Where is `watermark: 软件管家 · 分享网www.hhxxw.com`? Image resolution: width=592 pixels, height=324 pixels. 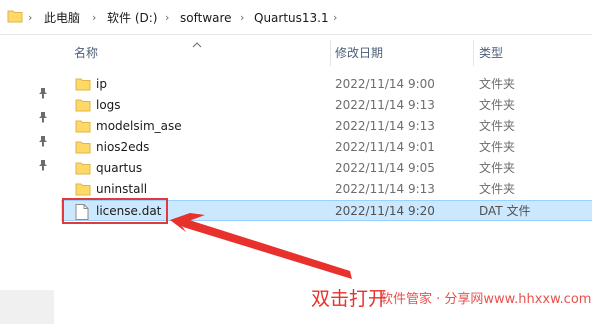 watermark: 软件管家 · 分享网www.hhxxw.com is located at coordinates (486, 299).